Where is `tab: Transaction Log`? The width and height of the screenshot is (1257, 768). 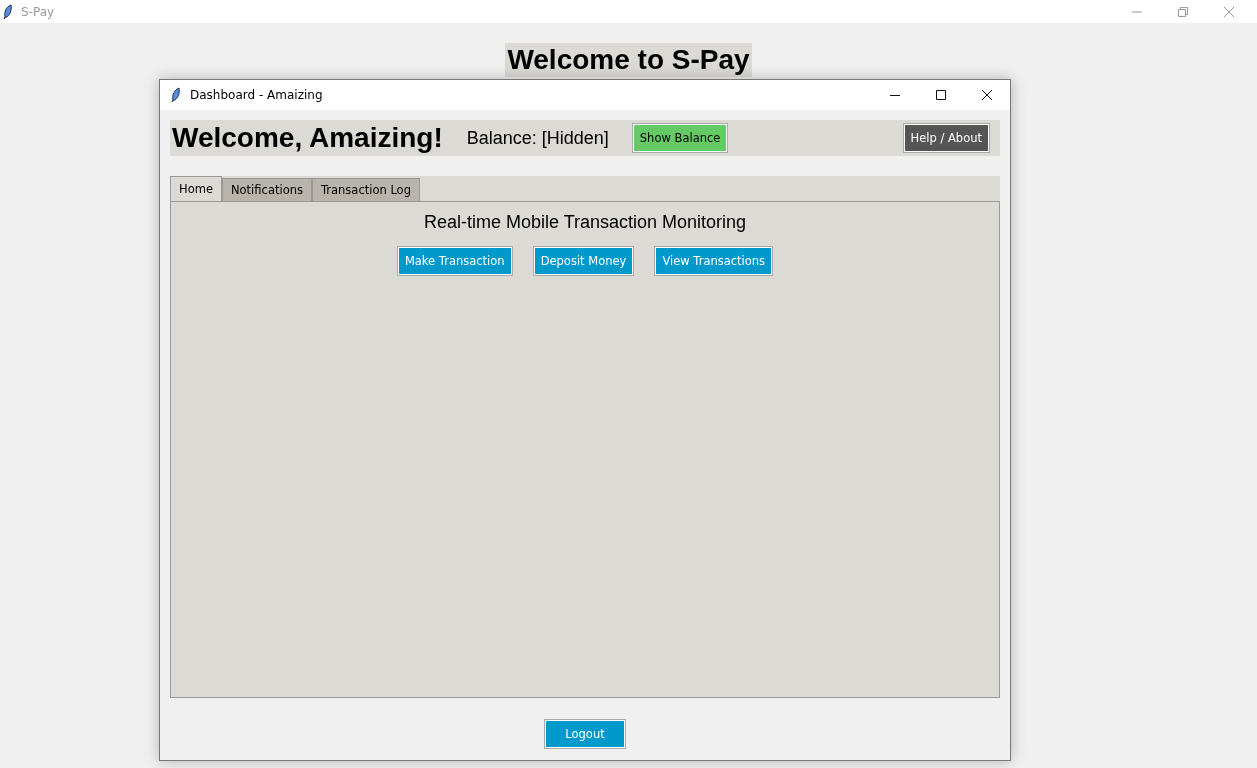
tab: Transaction Log is located at coordinates (365, 189).